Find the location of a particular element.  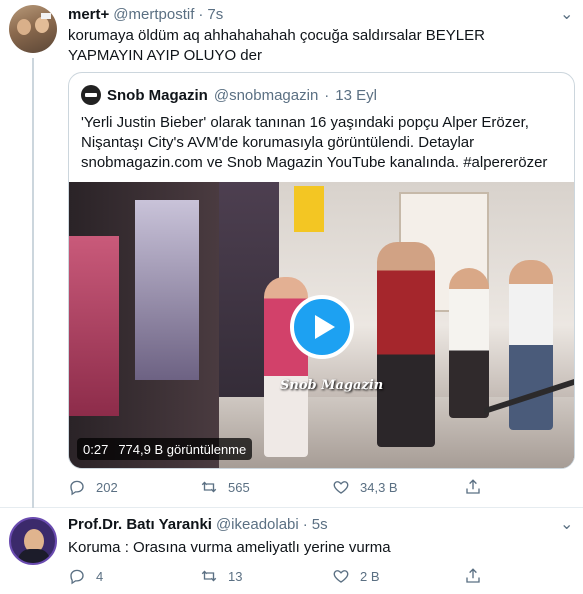

tweet-header: Prof.Dr. Batı Yaranki @ikeadolabi · 5s is located at coordinates (198, 524).